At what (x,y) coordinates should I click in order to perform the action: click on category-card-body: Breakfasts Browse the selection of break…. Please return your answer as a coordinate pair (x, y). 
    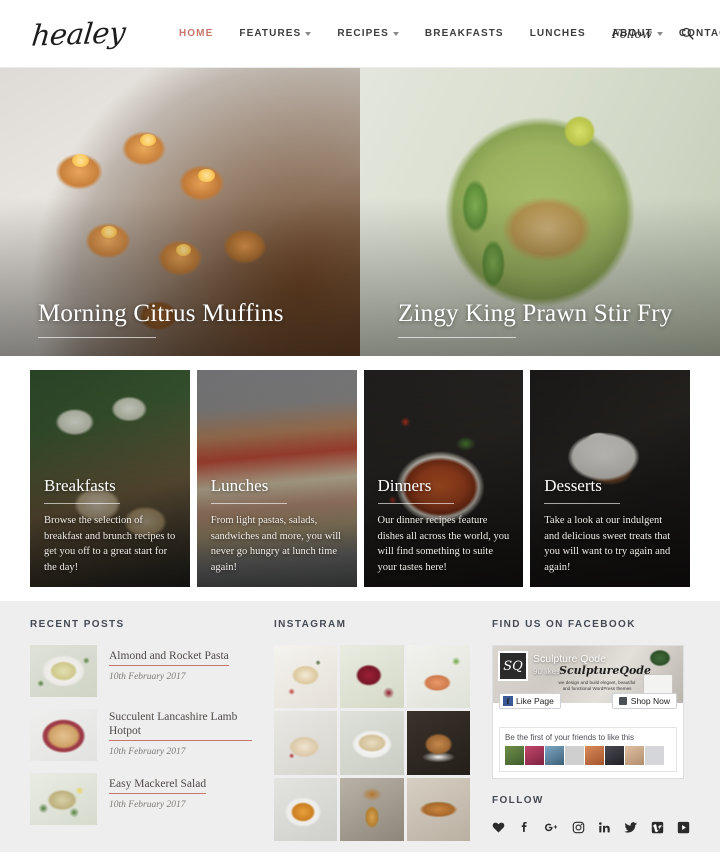
    Looking at the image, I should click on (110, 525).